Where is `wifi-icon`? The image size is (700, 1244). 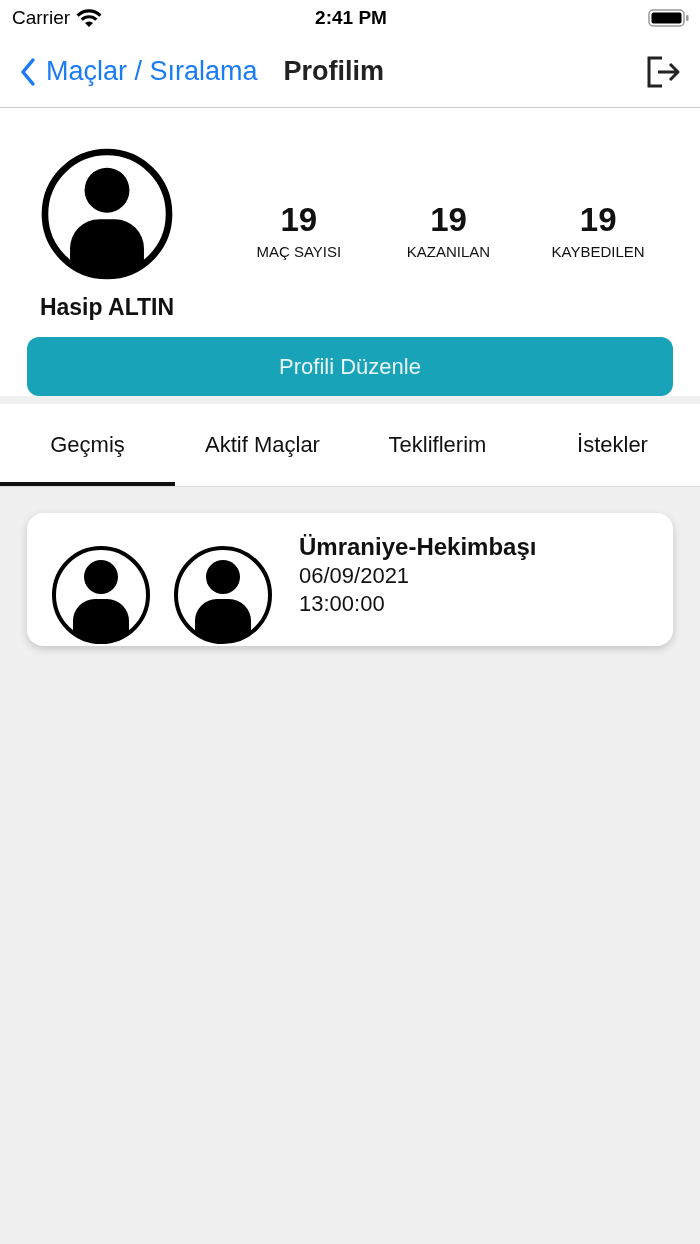 wifi-icon is located at coordinates (89, 18).